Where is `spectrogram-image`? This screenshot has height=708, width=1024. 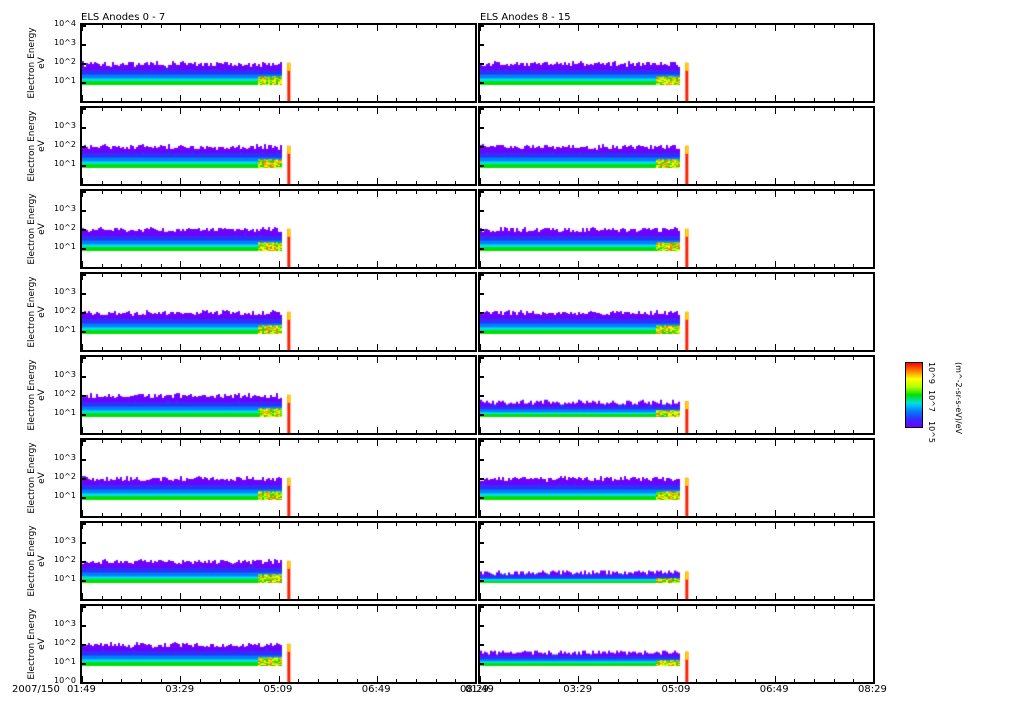 spectrogram-image is located at coordinates (676, 146).